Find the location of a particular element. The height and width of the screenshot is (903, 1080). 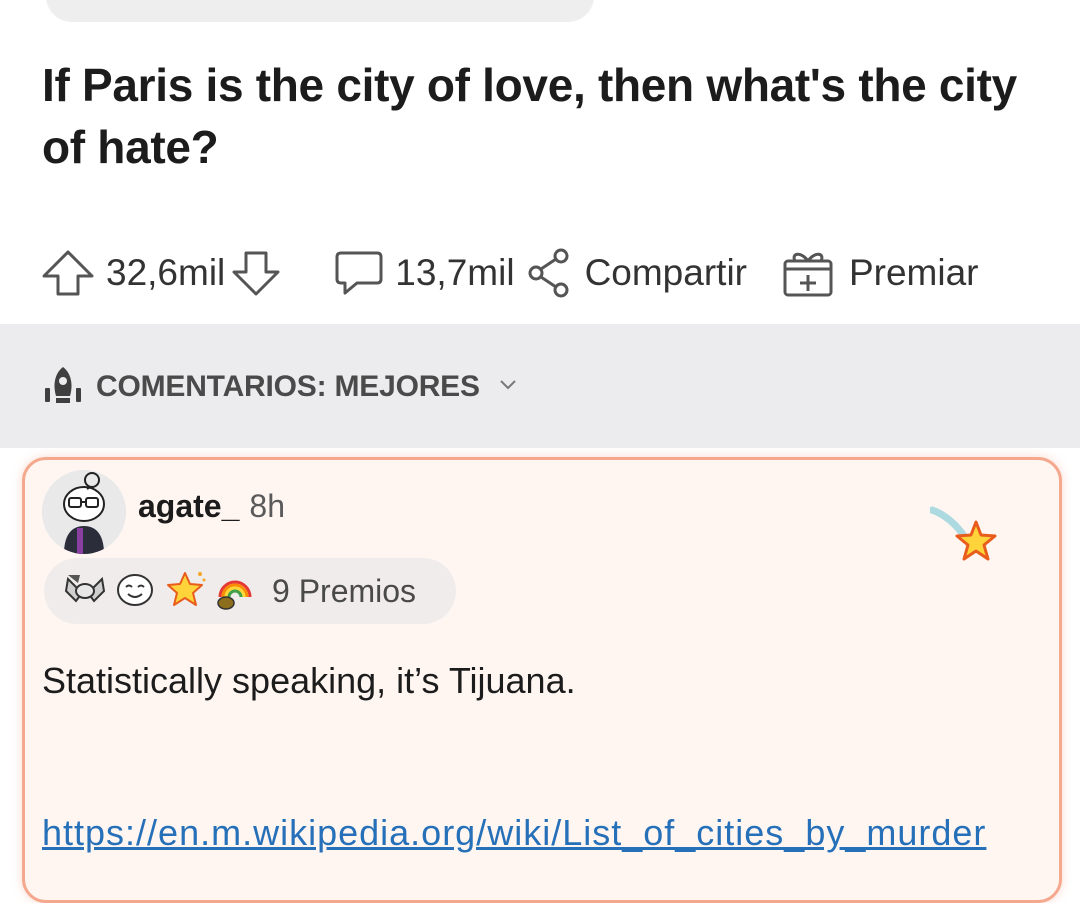

avatar is located at coordinates (84, 512).